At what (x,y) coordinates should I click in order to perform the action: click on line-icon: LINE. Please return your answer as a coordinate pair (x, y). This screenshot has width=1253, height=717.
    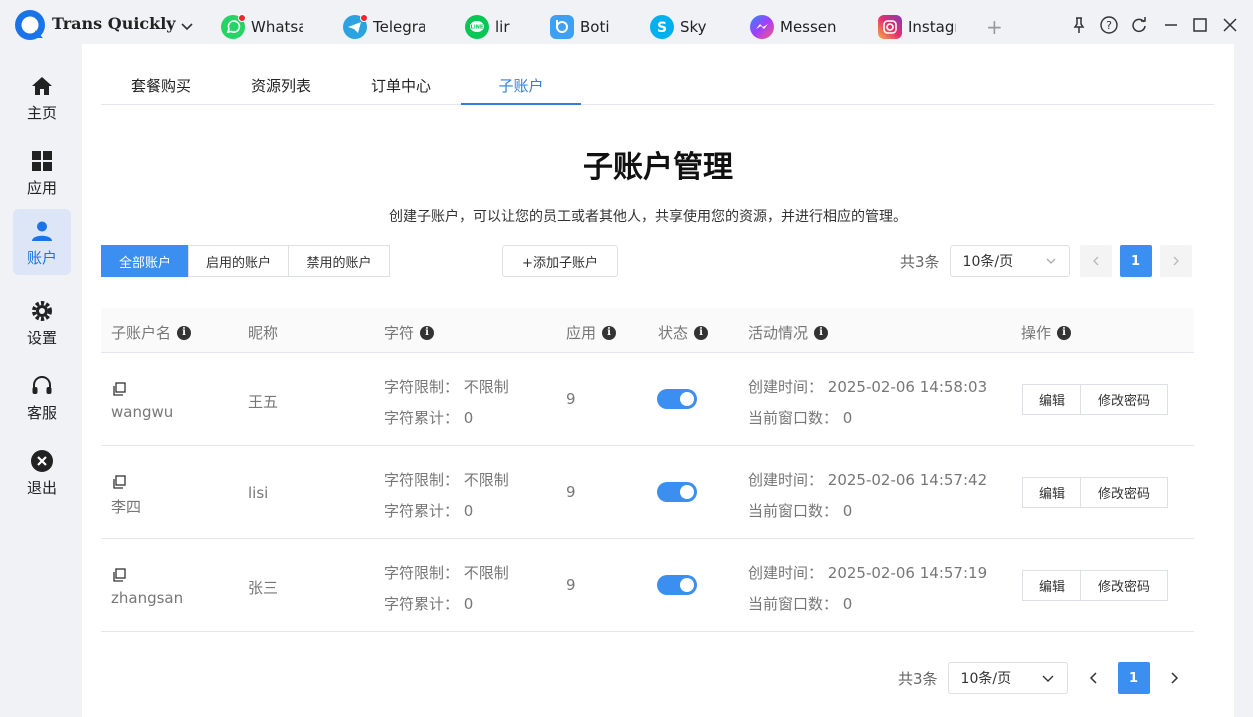
    Looking at the image, I should click on (477, 27).